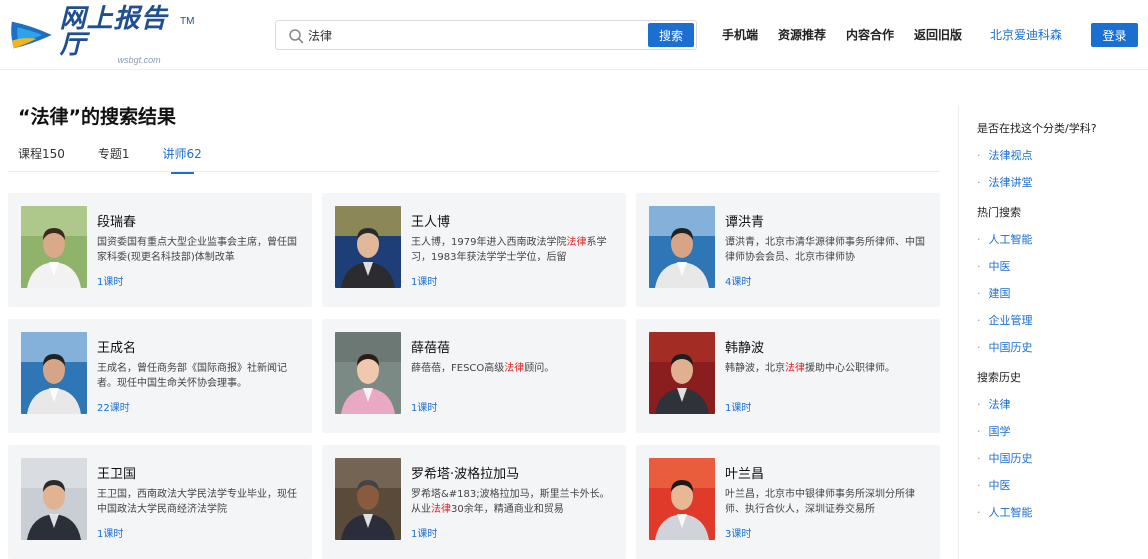 The image size is (1148, 559). Describe the element at coordinates (1059, 182) in the screenshot. I see `sidebar-link: · 法律讲堂` at that location.